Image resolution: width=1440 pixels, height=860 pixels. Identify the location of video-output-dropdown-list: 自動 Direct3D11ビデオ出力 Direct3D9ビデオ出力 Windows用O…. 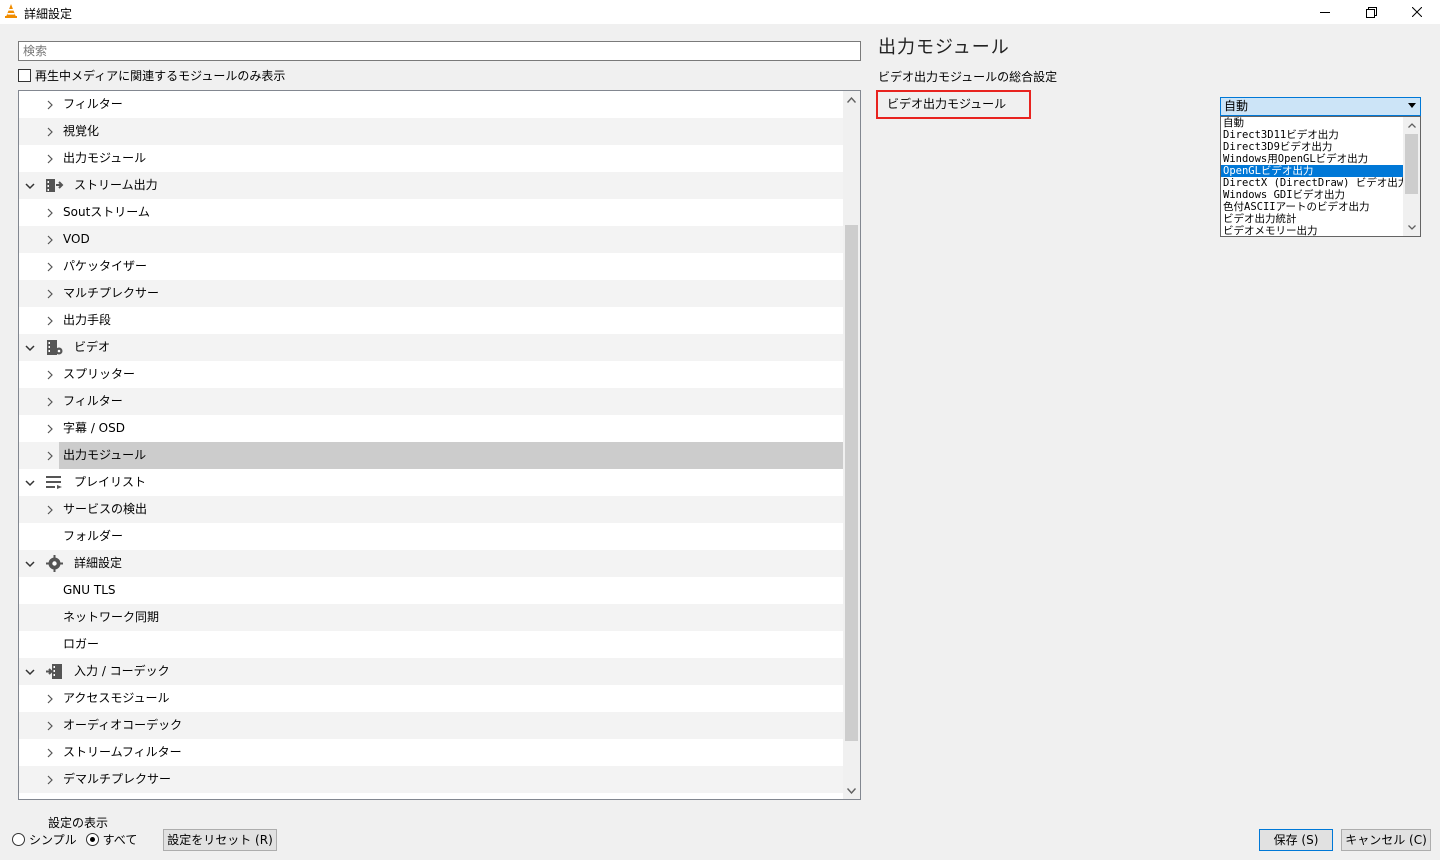
(1320, 176).